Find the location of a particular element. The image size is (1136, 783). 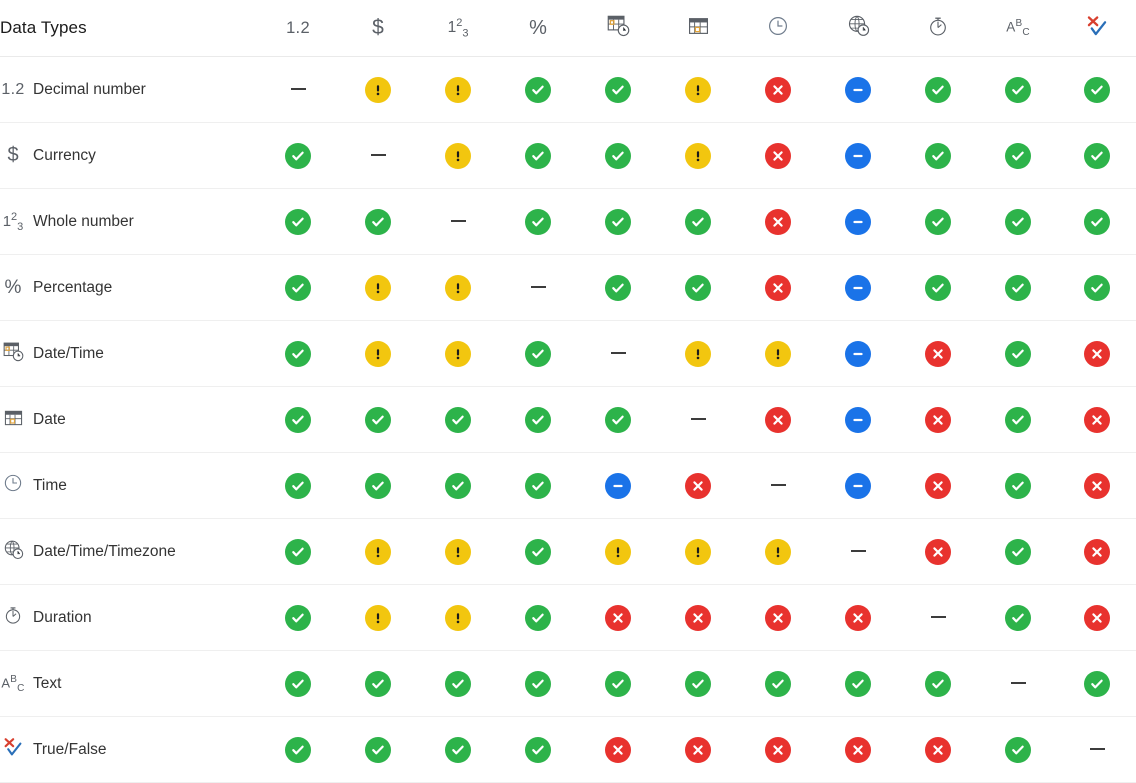

row-header-decimal: 1.2 Decimal number is located at coordinates (129, 89).